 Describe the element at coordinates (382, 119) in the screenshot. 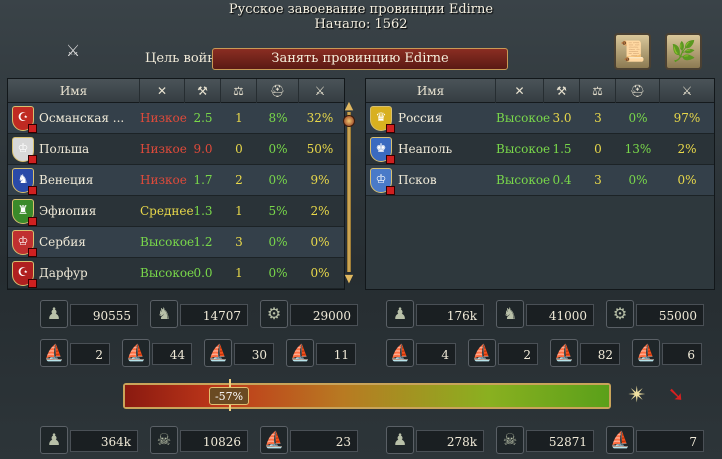

I see `country-flag-icon: ♛` at that location.